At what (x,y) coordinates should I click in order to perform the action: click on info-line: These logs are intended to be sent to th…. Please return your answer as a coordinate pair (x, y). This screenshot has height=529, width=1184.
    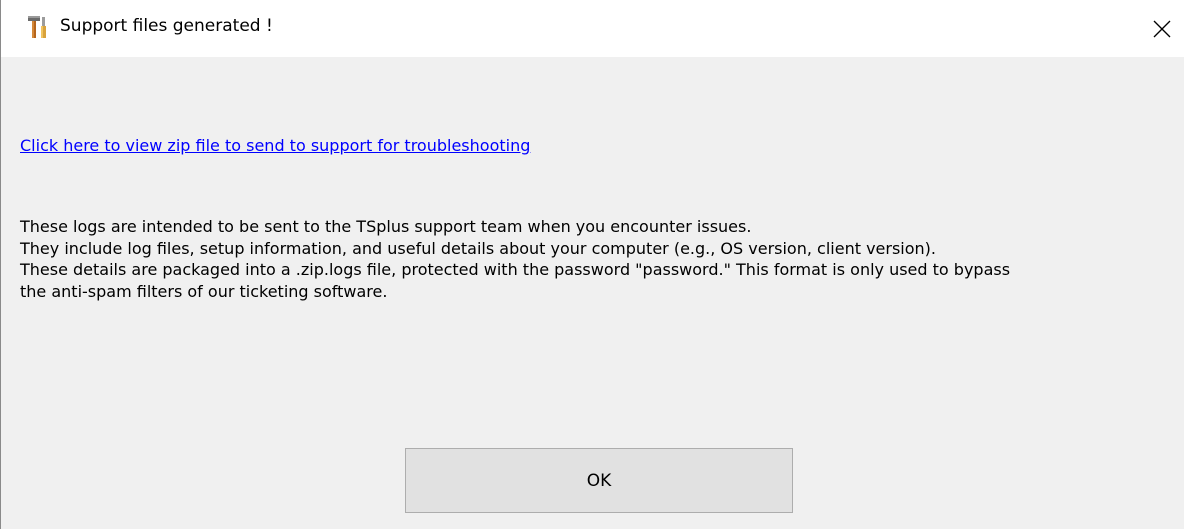
    Looking at the image, I should click on (386, 226).